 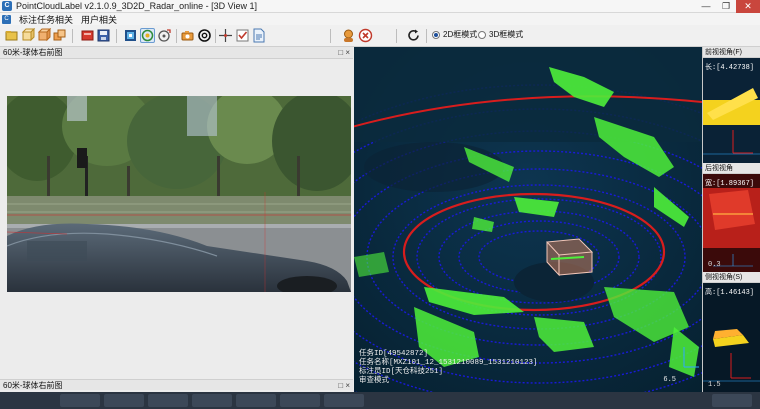 I want to click on camera-panel-title: 60米-球体右前图, so click(x=33, y=52).